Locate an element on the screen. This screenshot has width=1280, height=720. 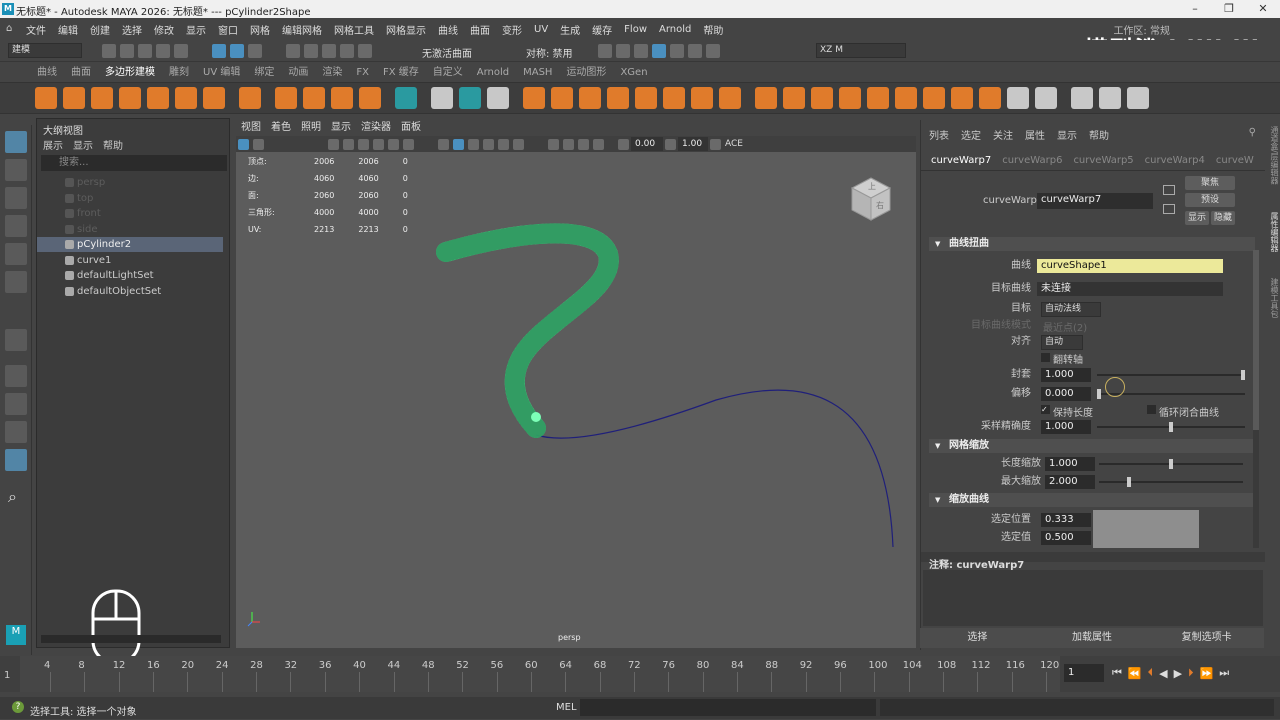
load-attributes-button: 加载属性 is located at coordinates (1092, 638).